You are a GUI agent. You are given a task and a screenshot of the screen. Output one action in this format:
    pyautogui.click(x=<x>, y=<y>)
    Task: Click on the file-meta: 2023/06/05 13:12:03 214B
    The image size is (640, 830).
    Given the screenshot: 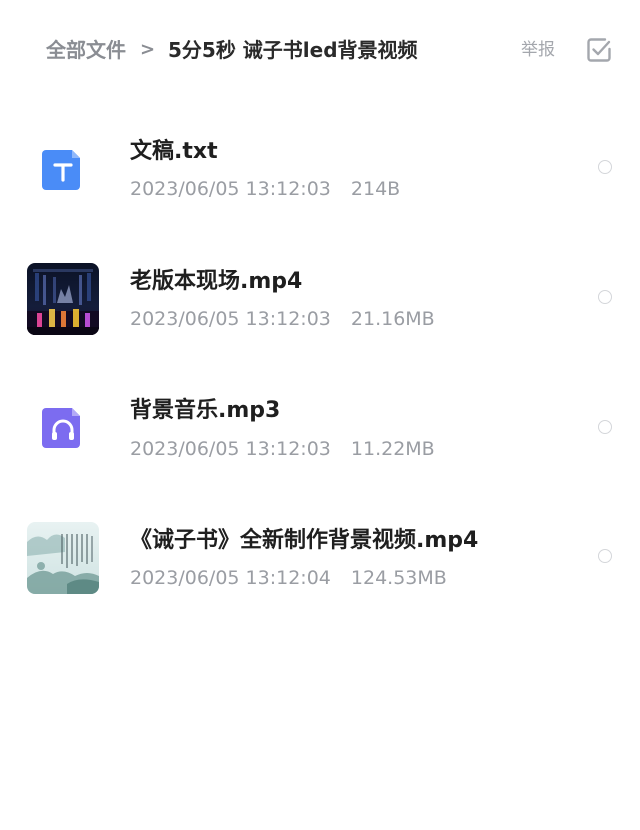 What is the action you would take?
    pyautogui.click(x=265, y=189)
    